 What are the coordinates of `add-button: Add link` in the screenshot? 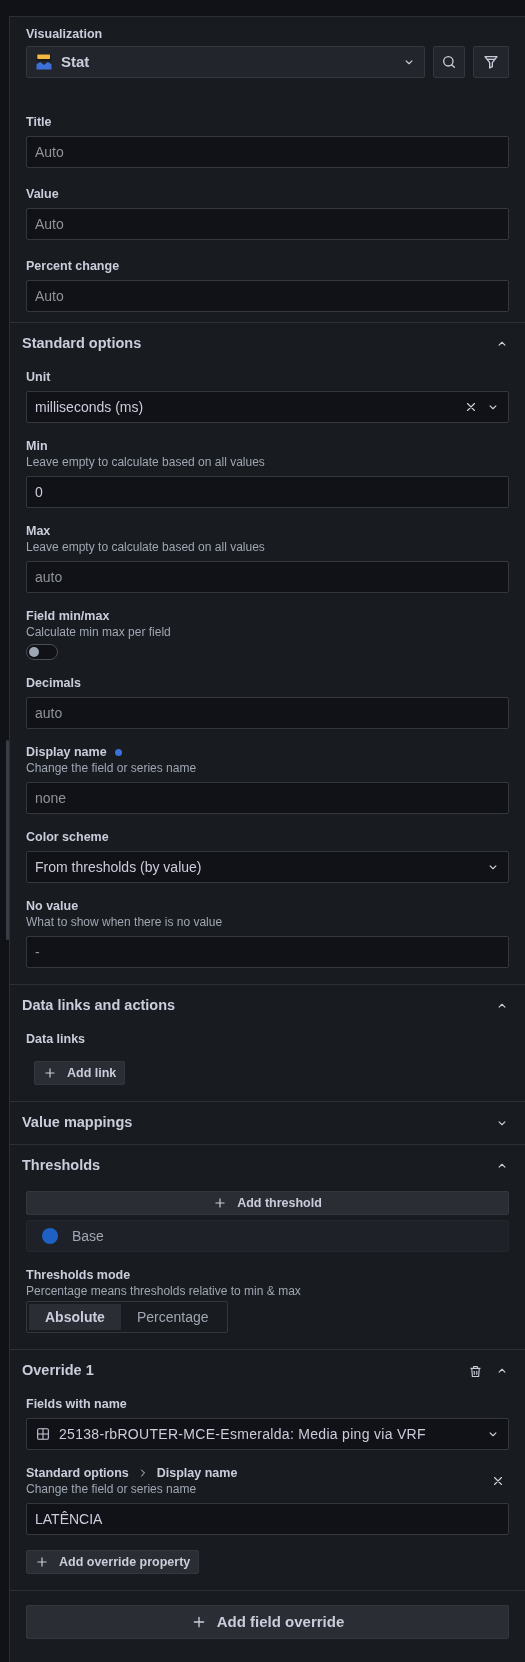 It's located at (80, 1073).